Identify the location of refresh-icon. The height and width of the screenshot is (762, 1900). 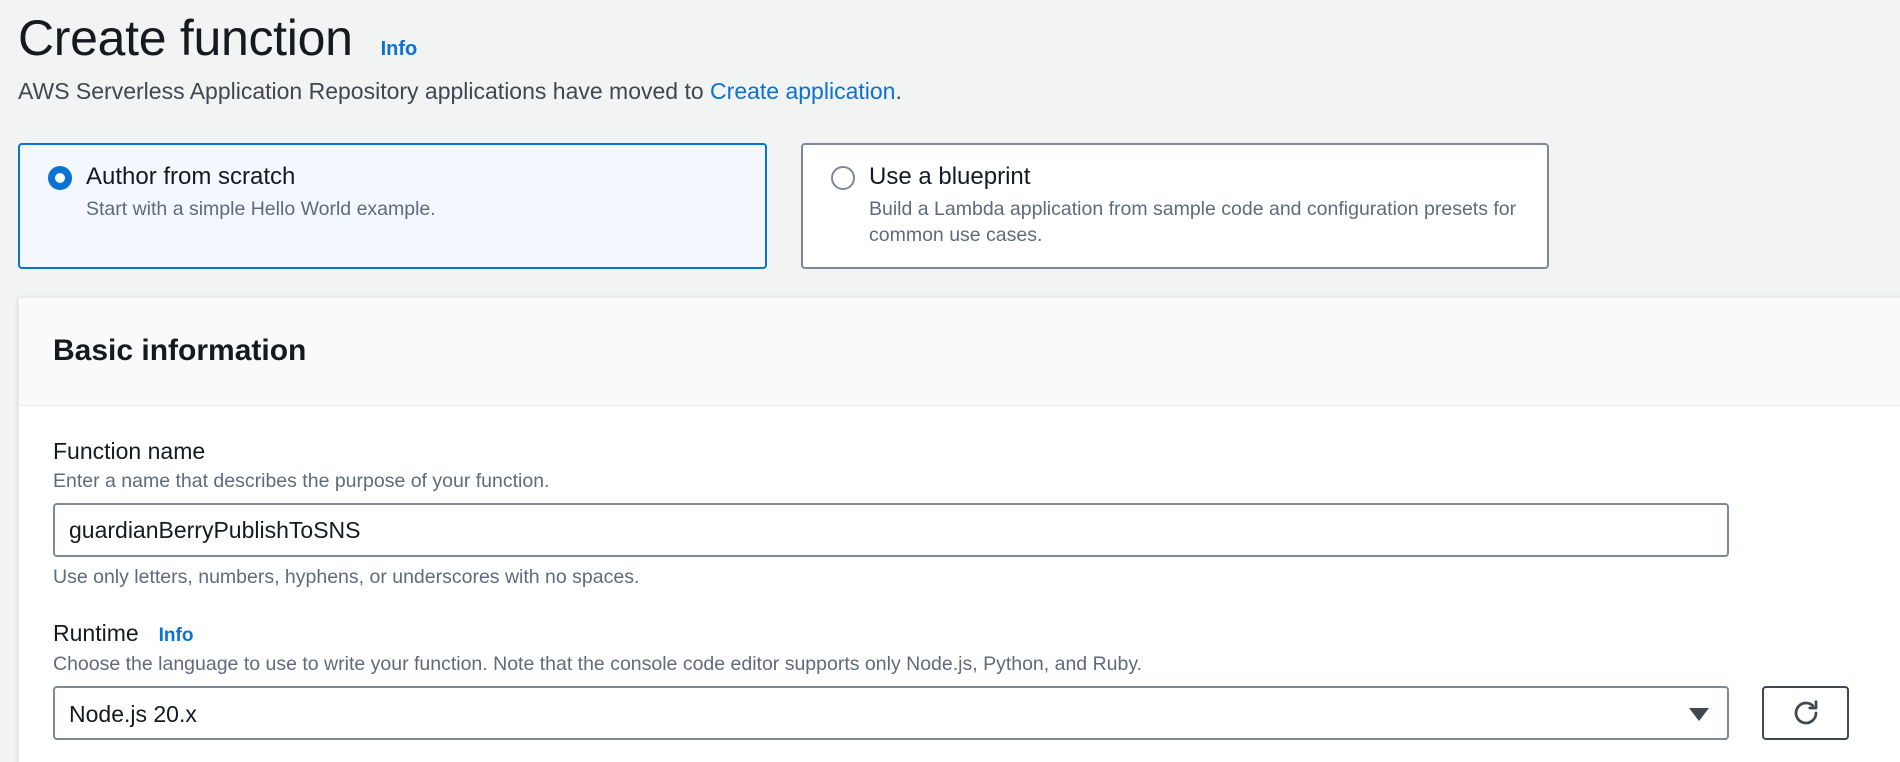
(1805, 712).